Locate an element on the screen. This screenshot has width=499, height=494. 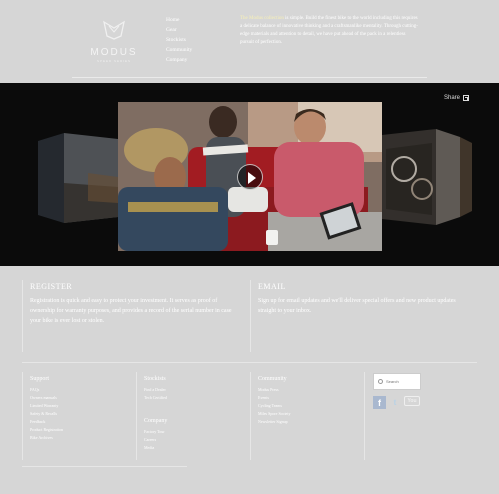
footer-link: Careers is located at coordinates (155, 440).